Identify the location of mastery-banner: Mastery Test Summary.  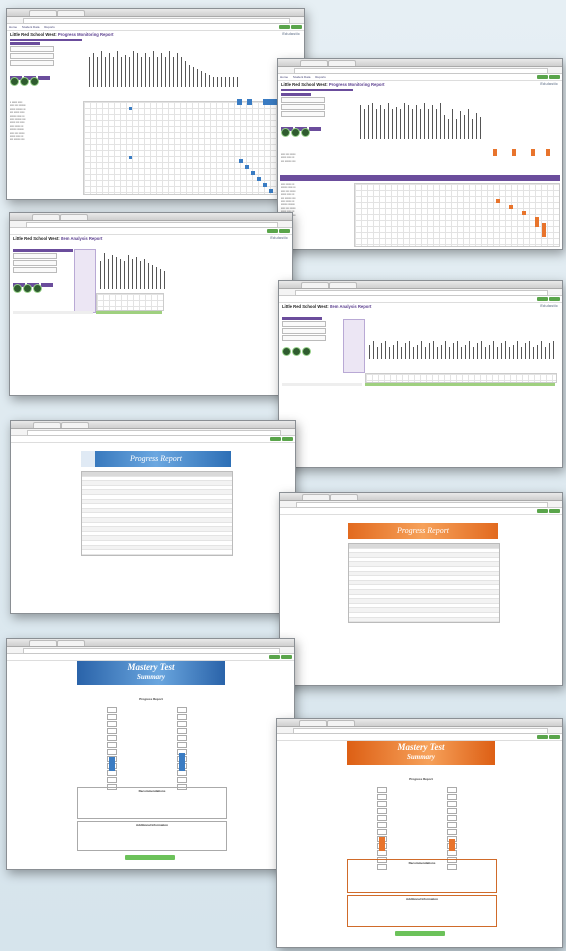
(151, 673).